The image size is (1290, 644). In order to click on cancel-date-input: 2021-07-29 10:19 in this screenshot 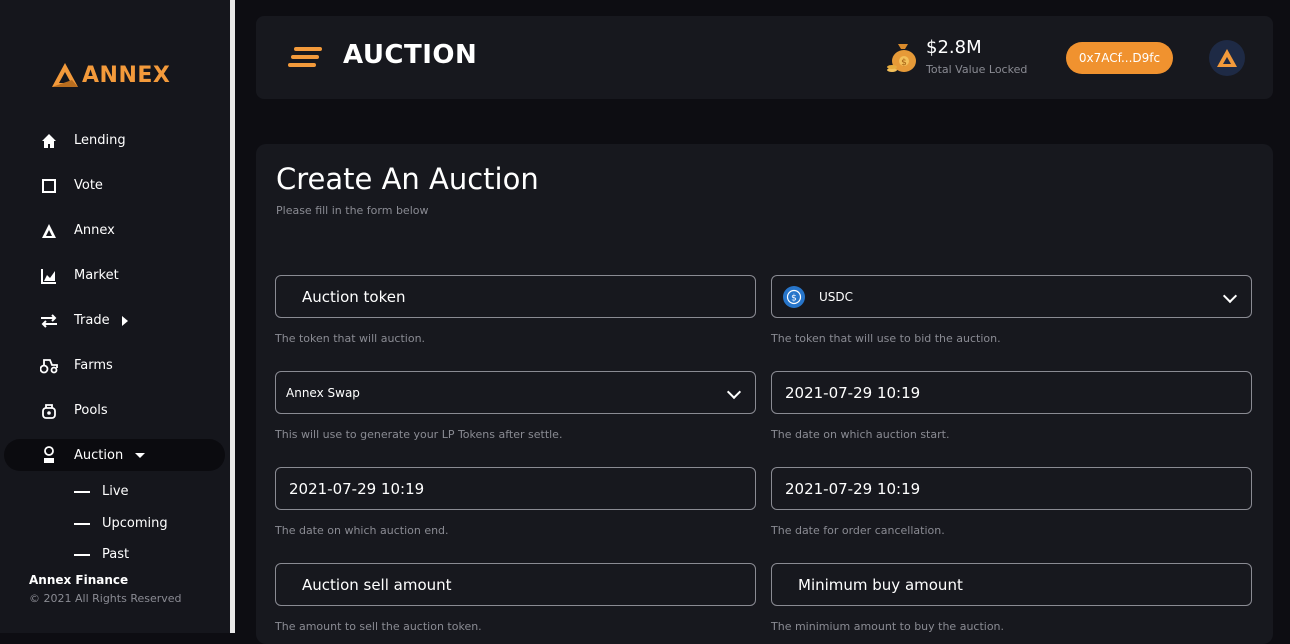, I will do `click(1011, 488)`.